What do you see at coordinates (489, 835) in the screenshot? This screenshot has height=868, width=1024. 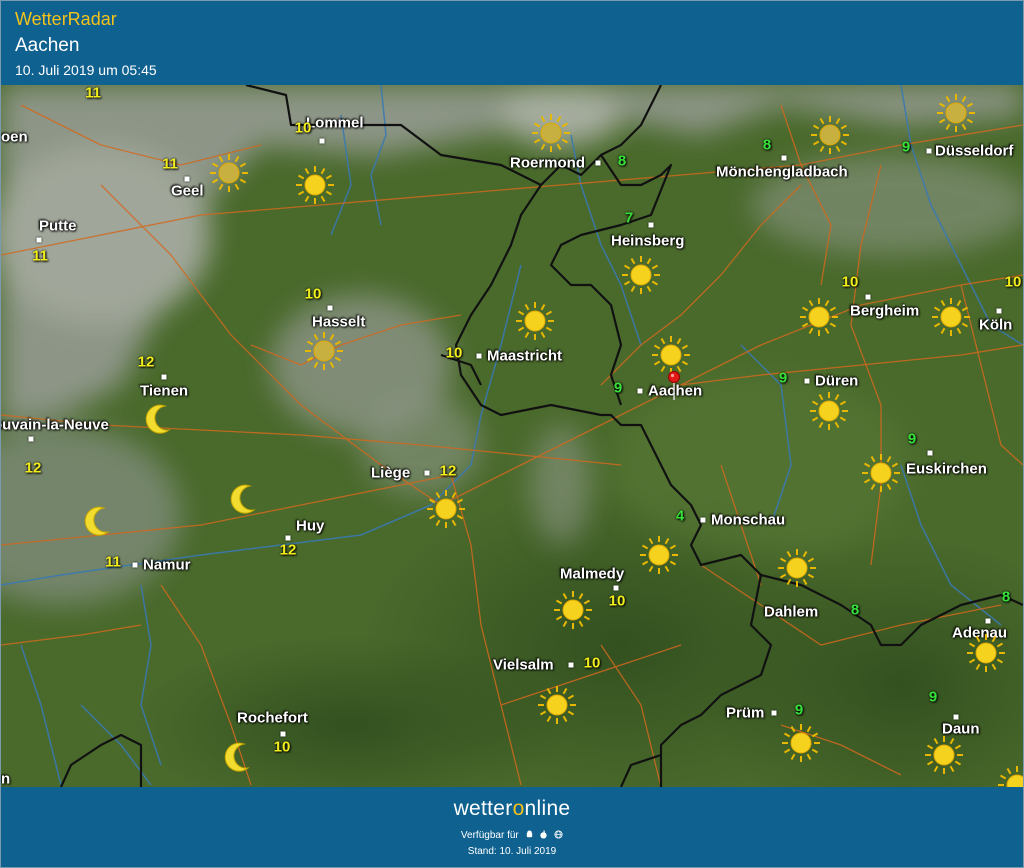 I see `available-label: Verfügbar für` at bounding box center [489, 835].